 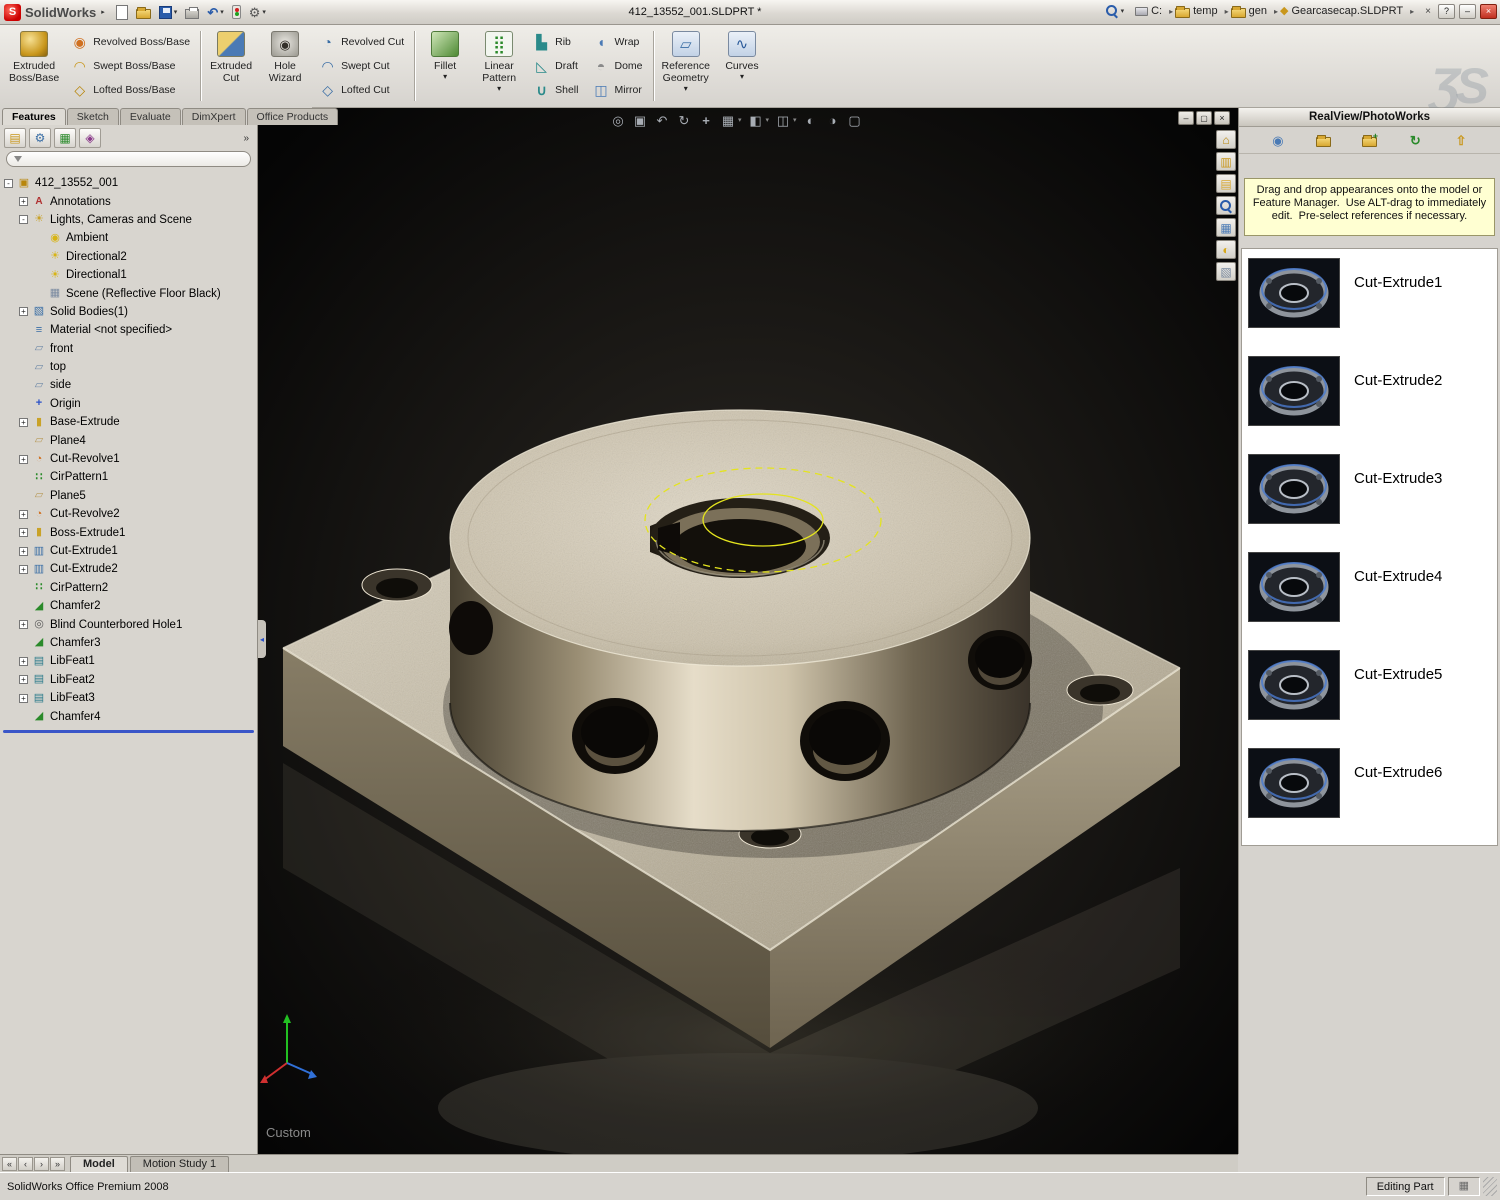 What do you see at coordinates (41, 1163) in the screenshot?
I see `next-tab-icon` at bounding box center [41, 1163].